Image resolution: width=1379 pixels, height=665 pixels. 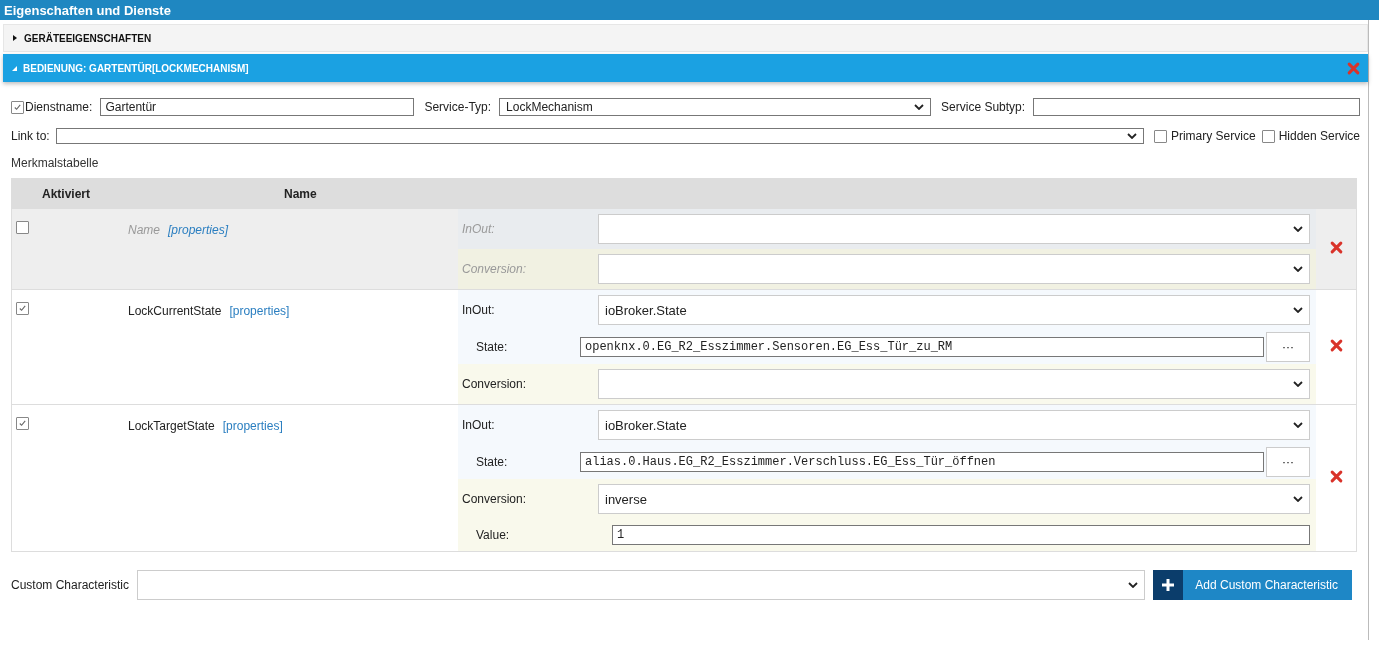 What do you see at coordinates (67, 193) in the screenshot?
I see `column-header: Aktiviert` at bounding box center [67, 193].